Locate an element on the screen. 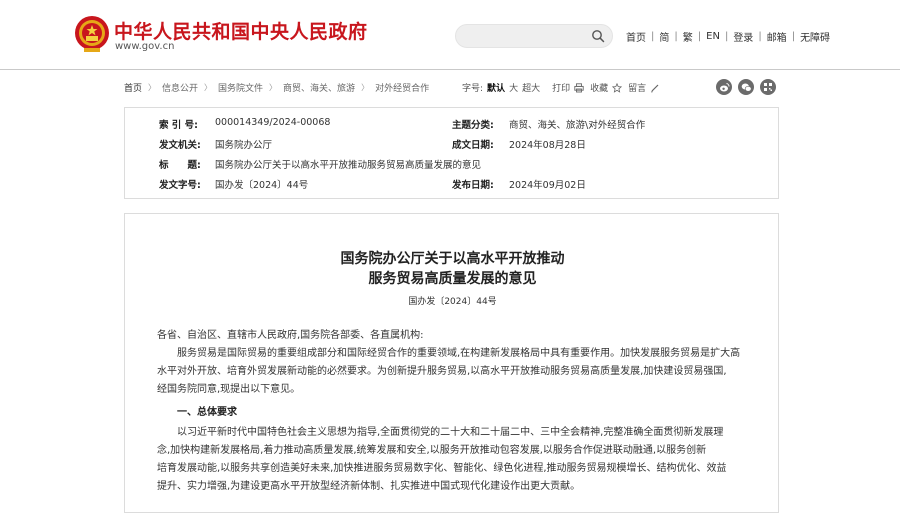 The image size is (900, 513). breadcrumb-info-public: 信息公开 is located at coordinates (180, 87).